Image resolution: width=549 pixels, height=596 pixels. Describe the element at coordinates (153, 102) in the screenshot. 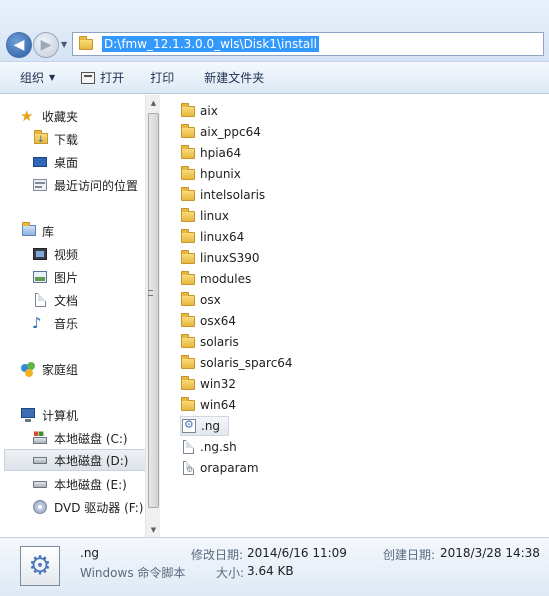

I see `scroll-up-arrow-icon: ▲` at that location.